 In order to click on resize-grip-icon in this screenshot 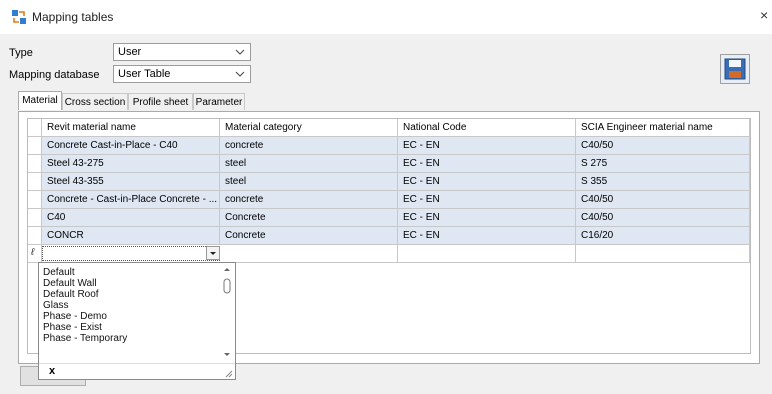, I will do `click(228, 373)`.